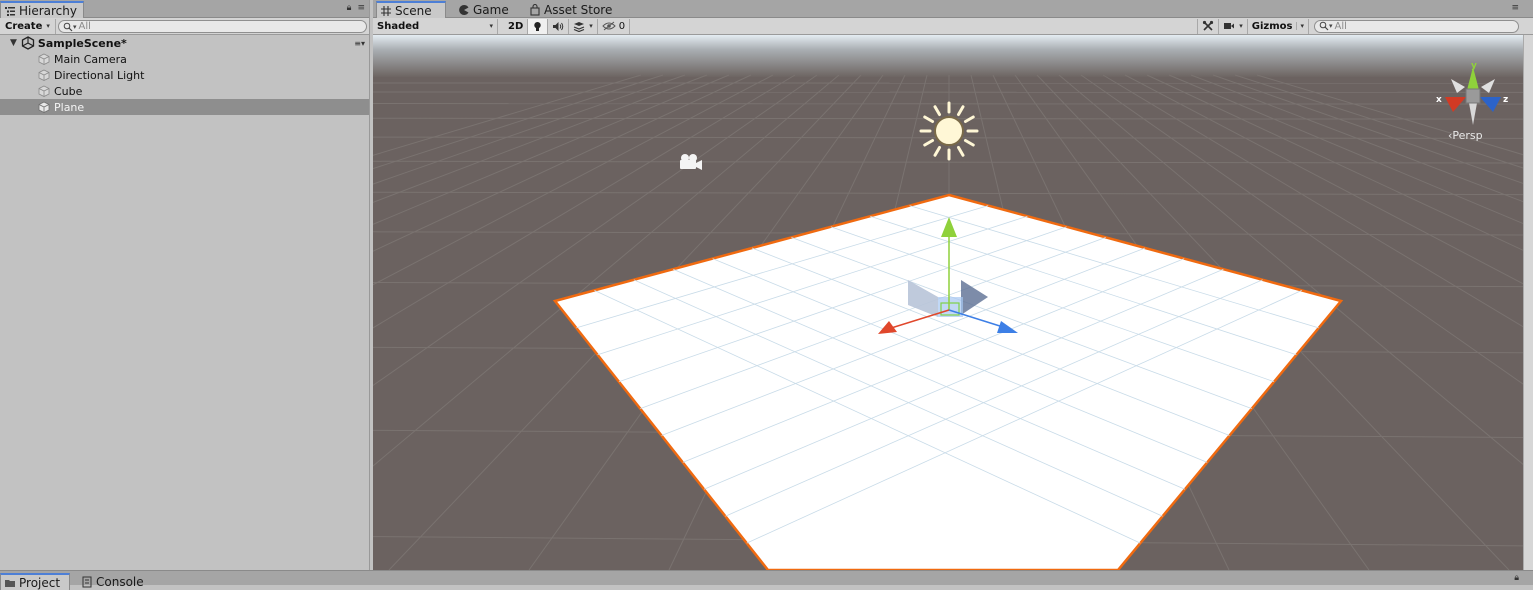  What do you see at coordinates (1272, 26) in the screenshot?
I see `gizmos-label: Gizmos` at bounding box center [1272, 26].